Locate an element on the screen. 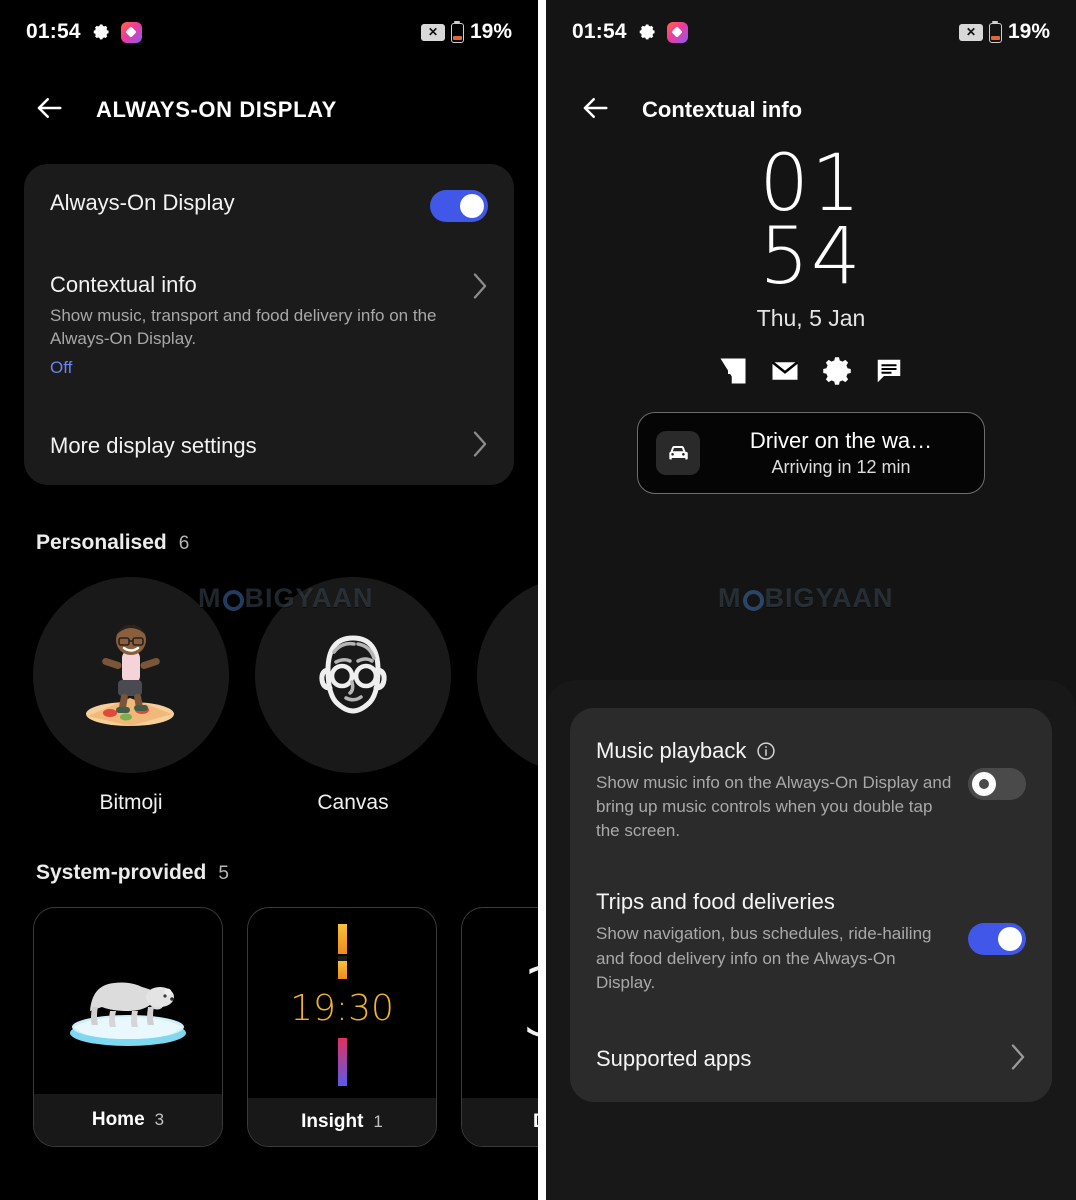 The image size is (1076, 1200). page-title: ALWAYS-ON DISPLAY is located at coordinates (216, 109).